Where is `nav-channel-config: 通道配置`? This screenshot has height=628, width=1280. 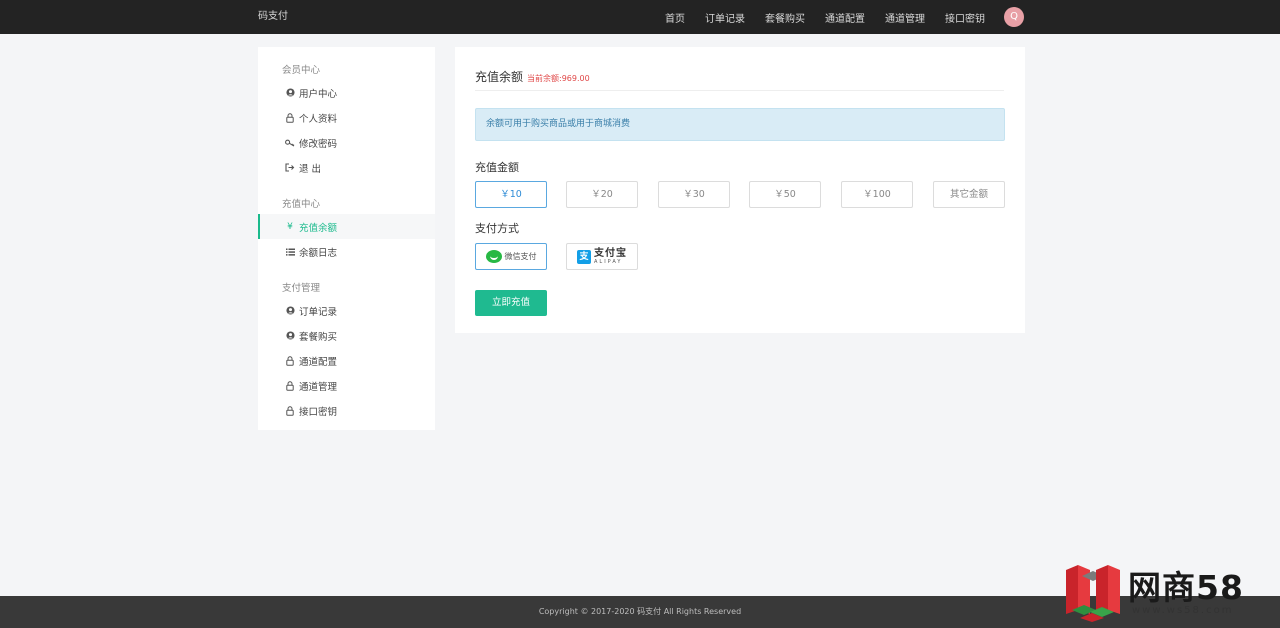 nav-channel-config: 通道配置 is located at coordinates (845, 17).